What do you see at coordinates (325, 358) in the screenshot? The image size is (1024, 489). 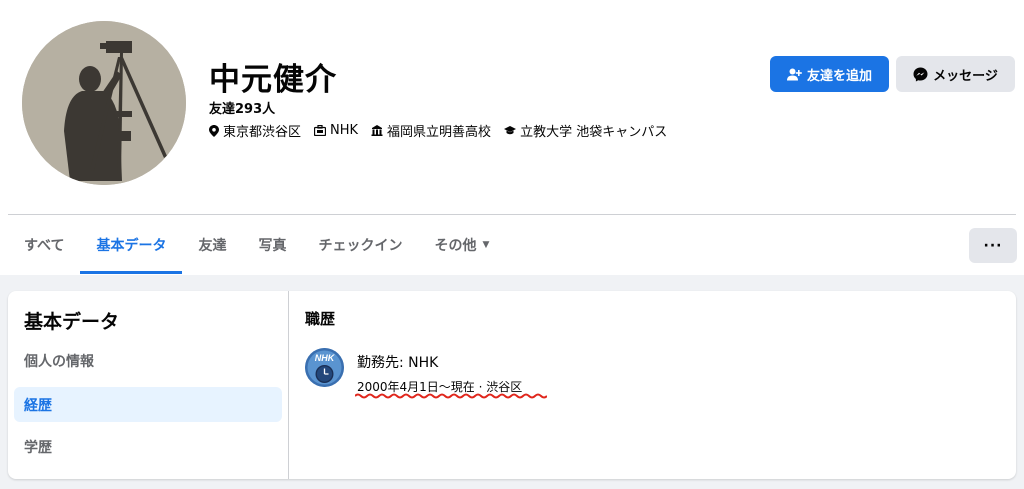 I see `nhk-logo-text: NHK` at bounding box center [325, 358].